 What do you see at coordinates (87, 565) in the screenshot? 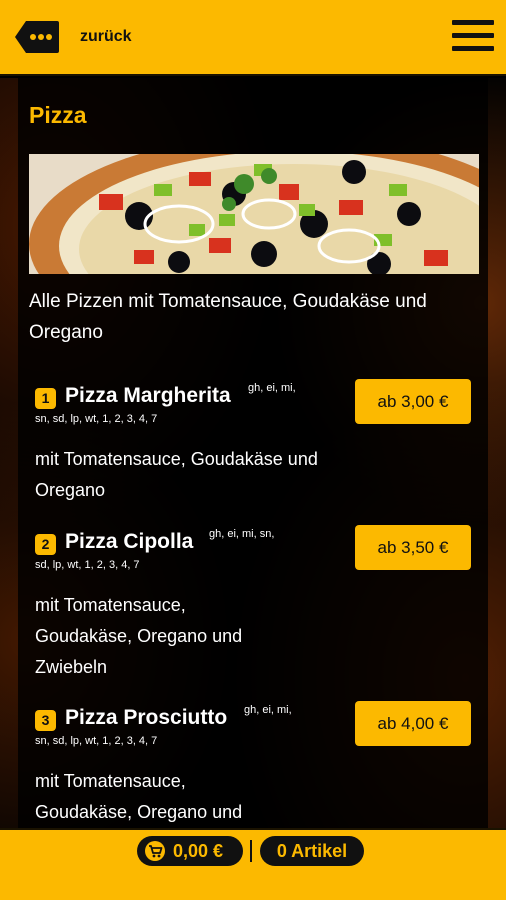
I see `item-allergens-cont: sd, lp, wt, 1, 2, 3, 4, 7` at bounding box center [87, 565].